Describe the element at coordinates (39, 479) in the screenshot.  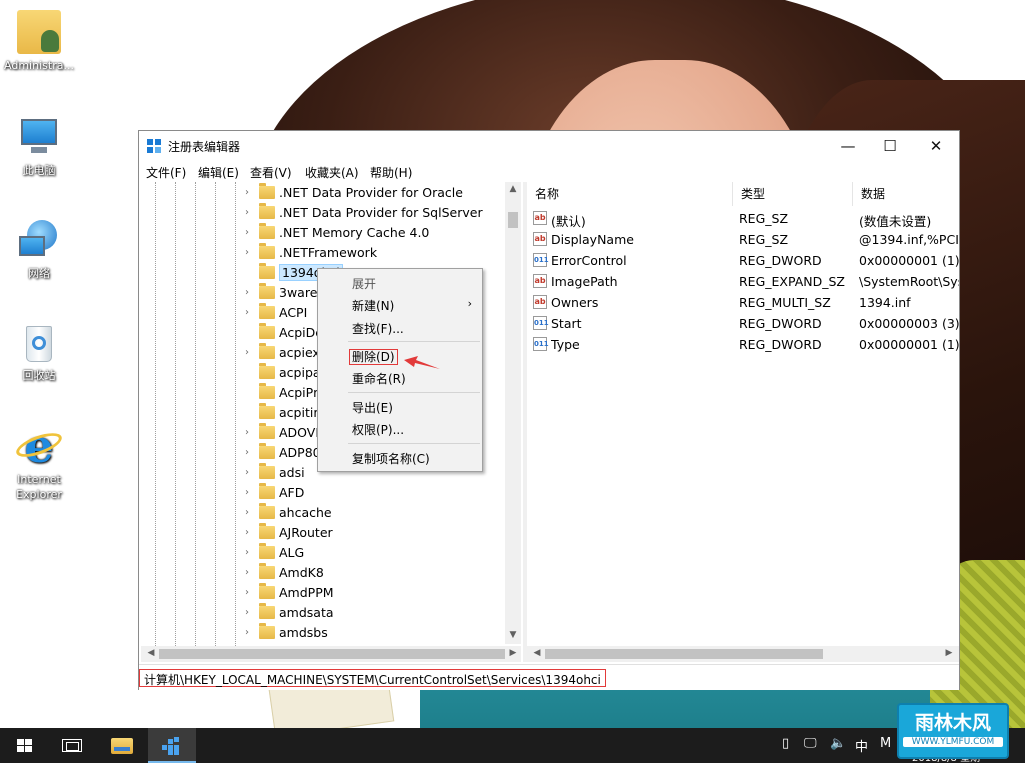
I see `desktop-icon-label: Internet` at that location.